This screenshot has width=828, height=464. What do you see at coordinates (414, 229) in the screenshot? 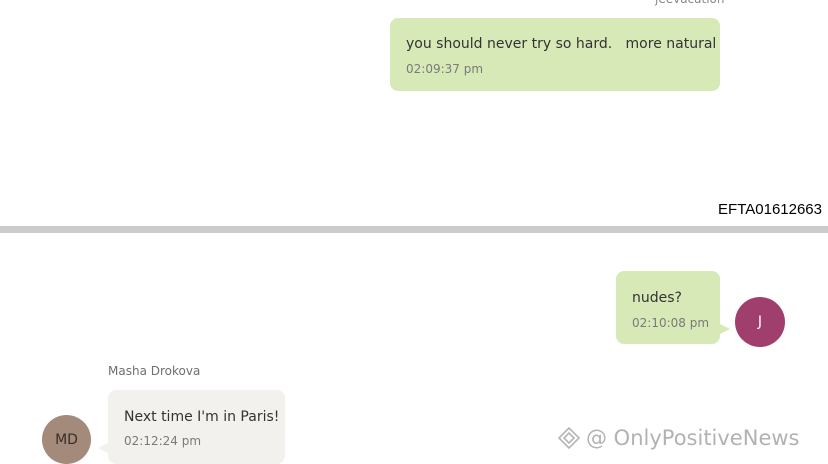
I see `page-divider` at bounding box center [414, 229].